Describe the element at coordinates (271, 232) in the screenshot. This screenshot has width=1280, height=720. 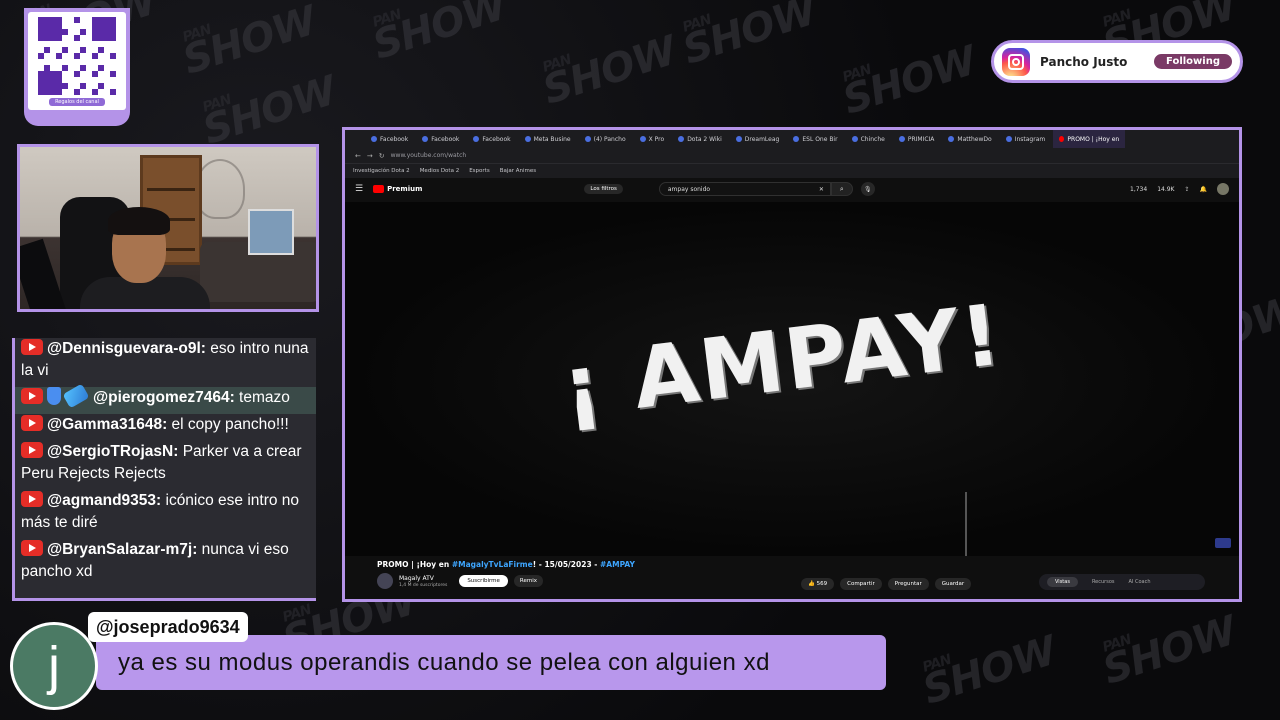
I see `poster` at that location.